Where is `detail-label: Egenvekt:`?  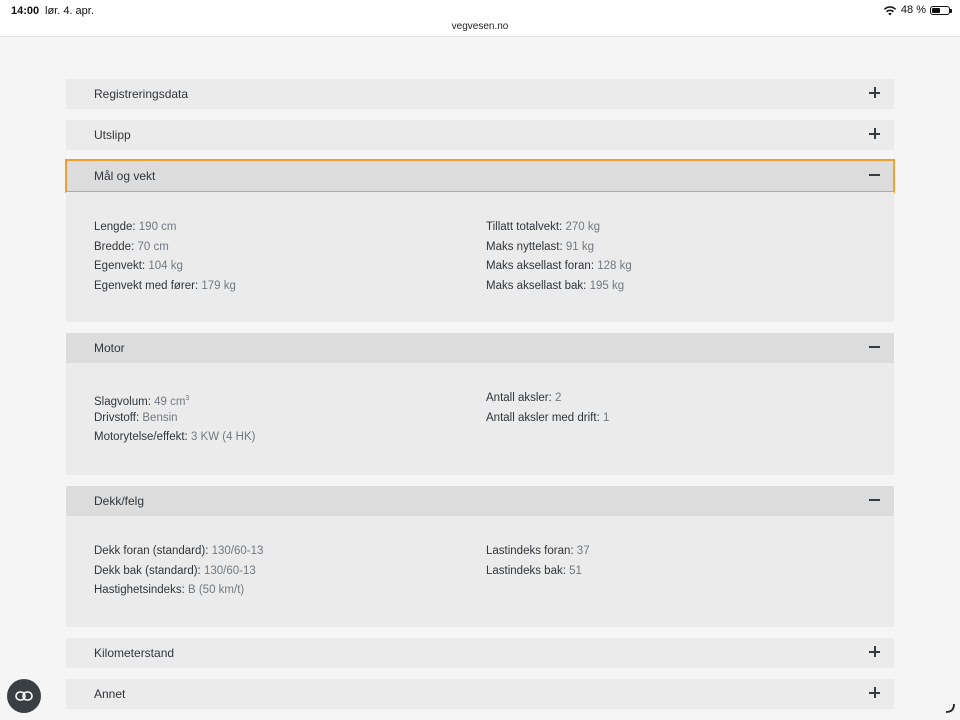
detail-label: Egenvekt: is located at coordinates (120, 266).